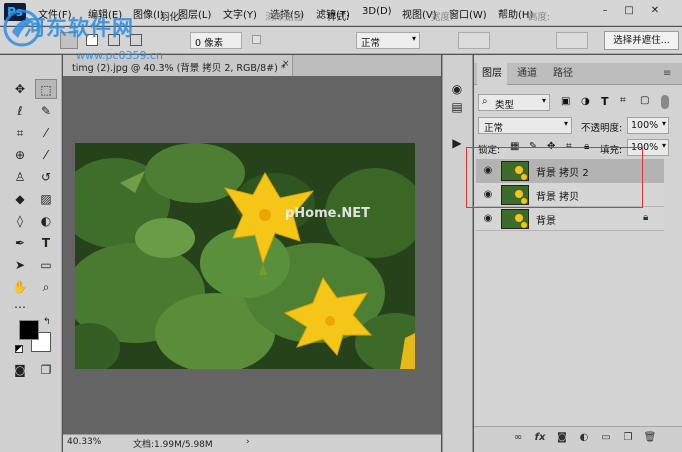 This screenshot has width=682, height=452. What do you see at coordinates (20, 370) in the screenshot?
I see `quick-mask-icon: ◙` at bounding box center [20, 370].